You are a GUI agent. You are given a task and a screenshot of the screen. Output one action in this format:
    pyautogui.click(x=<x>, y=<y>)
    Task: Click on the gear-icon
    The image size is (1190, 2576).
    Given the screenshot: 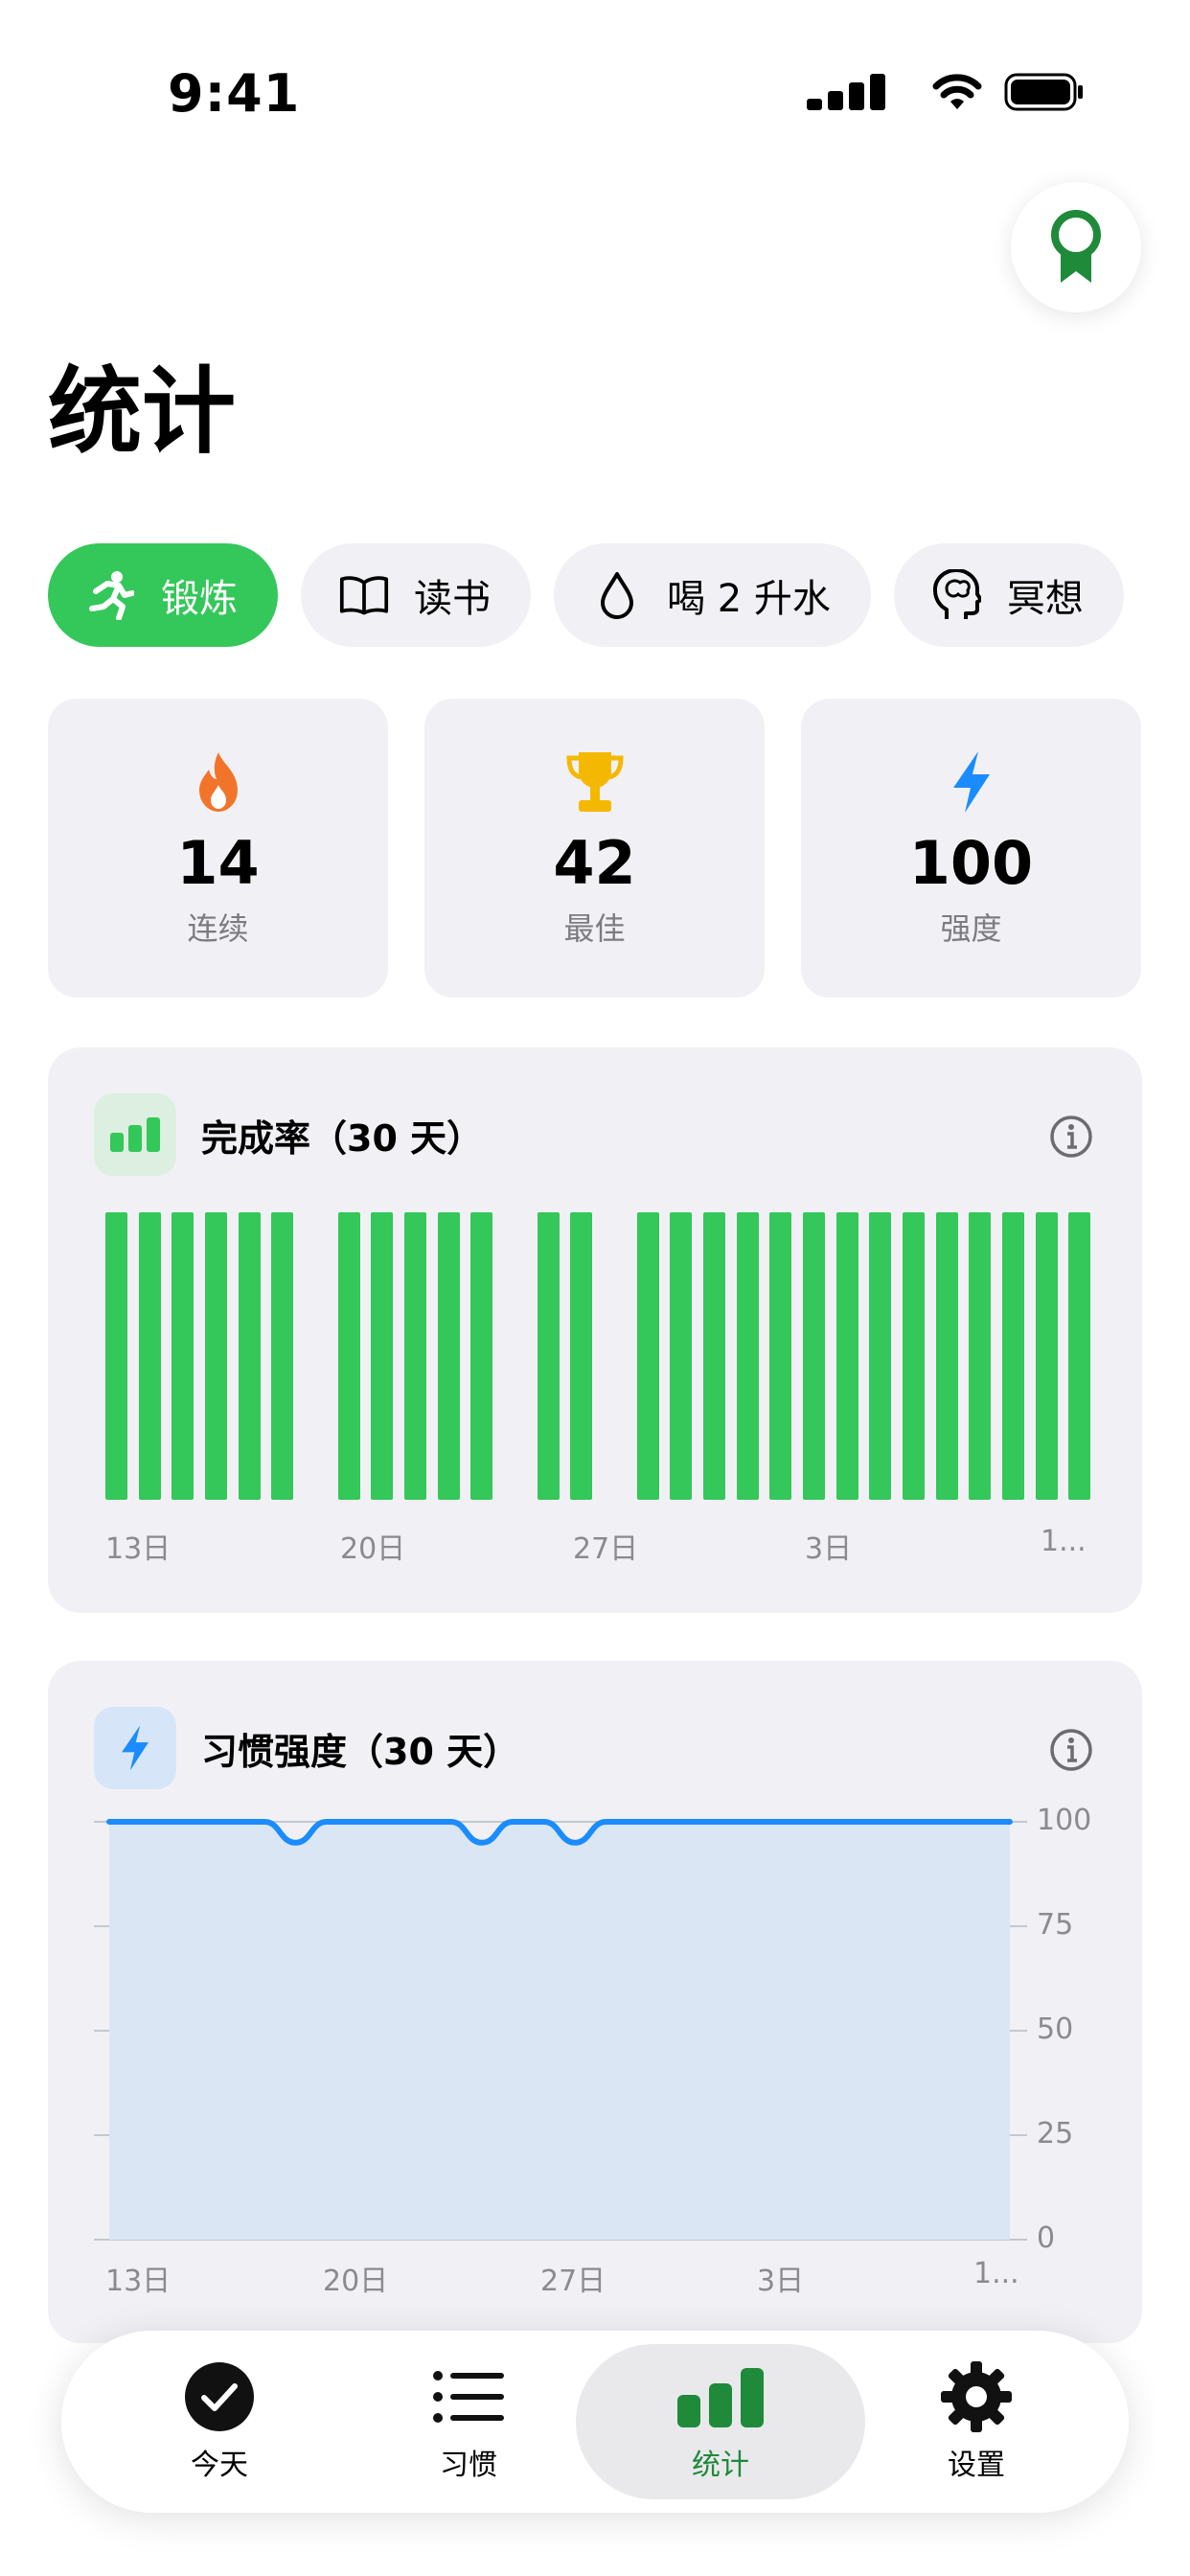 What is the action you would take?
    pyautogui.click(x=977, y=2396)
    